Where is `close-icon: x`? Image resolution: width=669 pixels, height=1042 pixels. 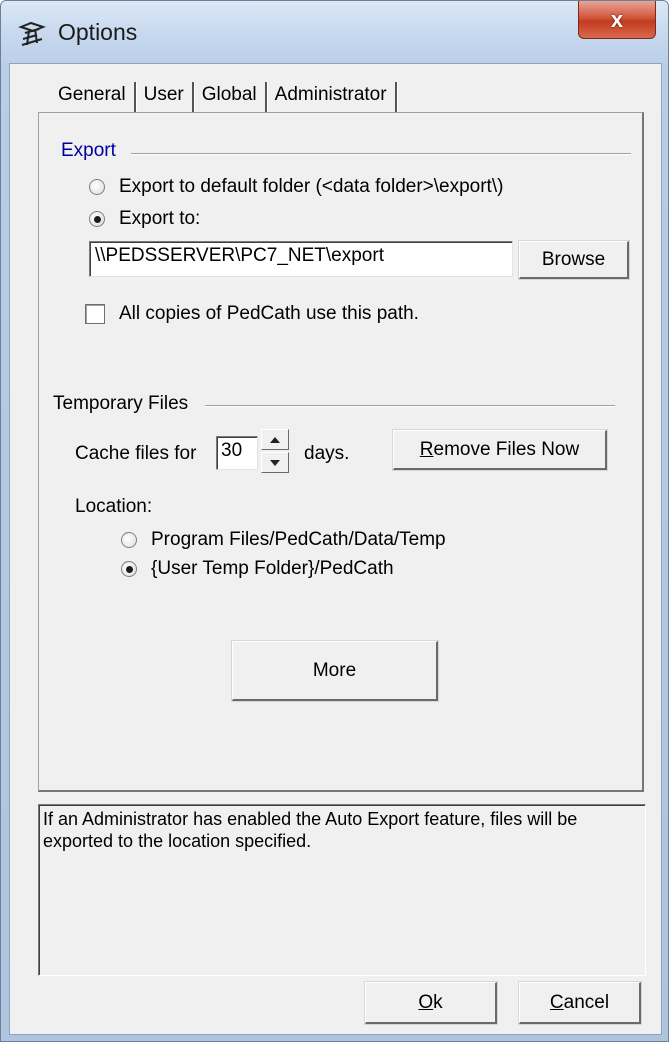
close-icon: x is located at coordinates (617, 19).